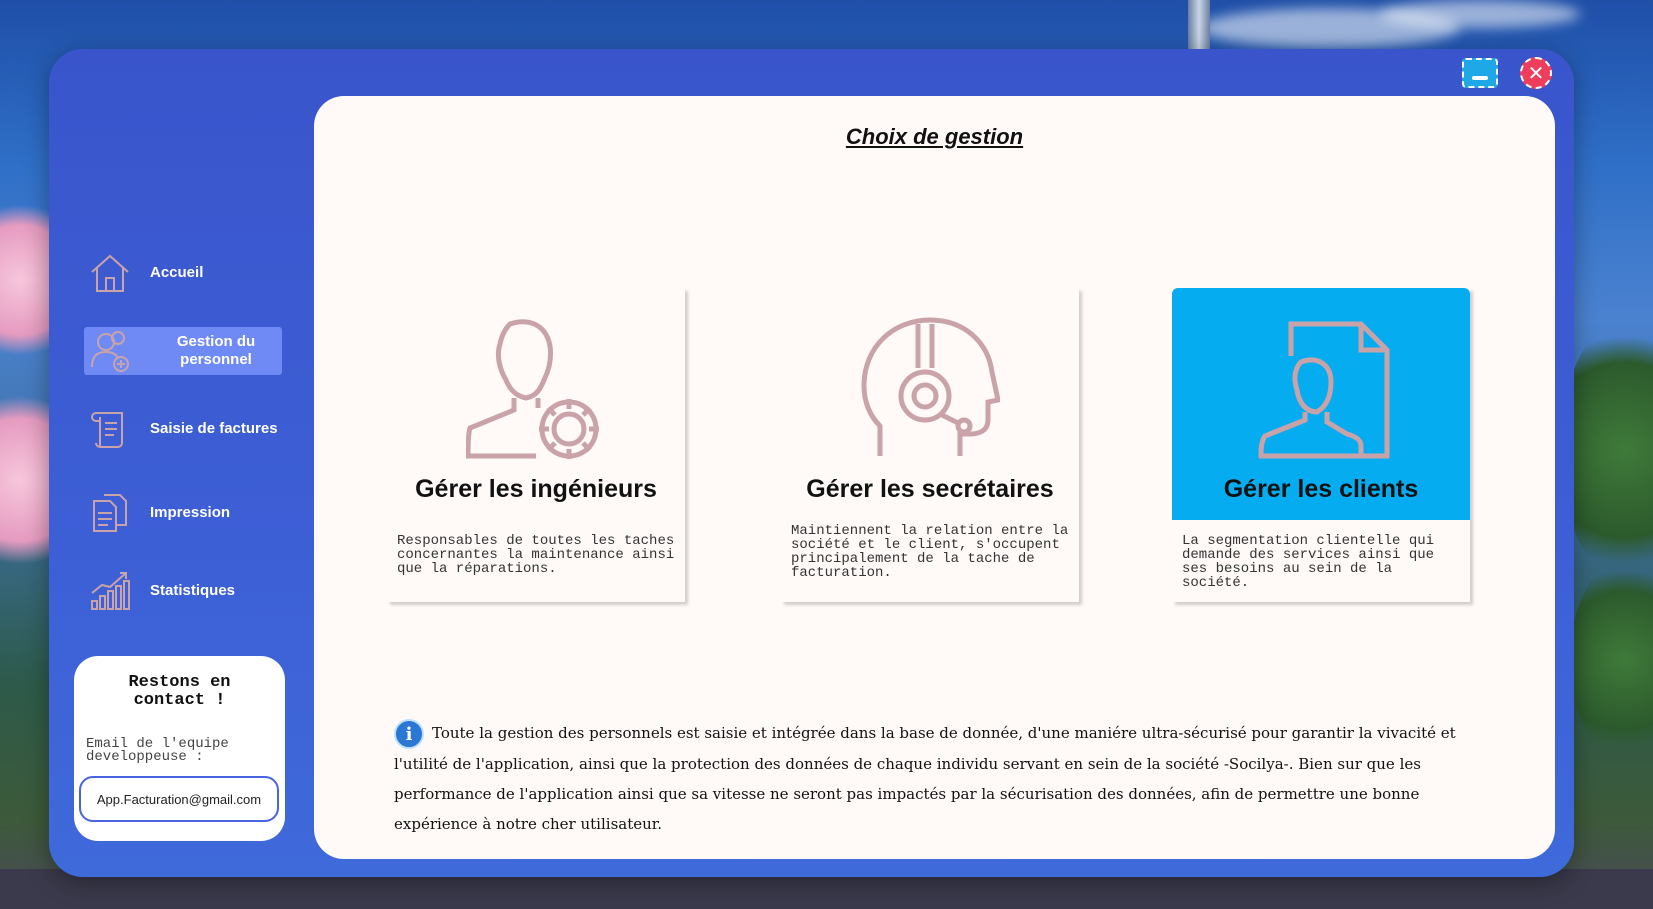  I want to click on engineer-gear-icon, so click(532, 389).